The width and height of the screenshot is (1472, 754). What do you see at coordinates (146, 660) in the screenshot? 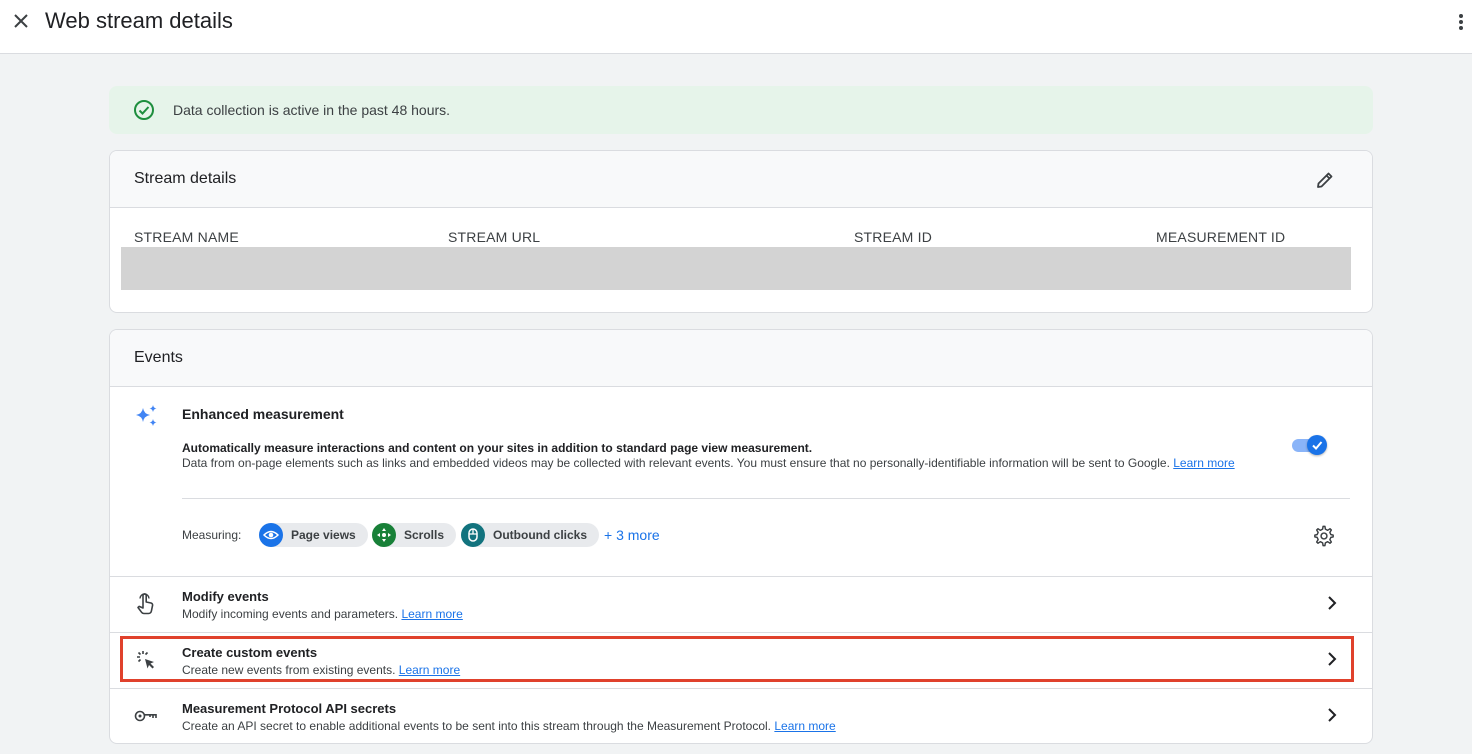
I see `cursor-click-icon` at bounding box center [146, 660].